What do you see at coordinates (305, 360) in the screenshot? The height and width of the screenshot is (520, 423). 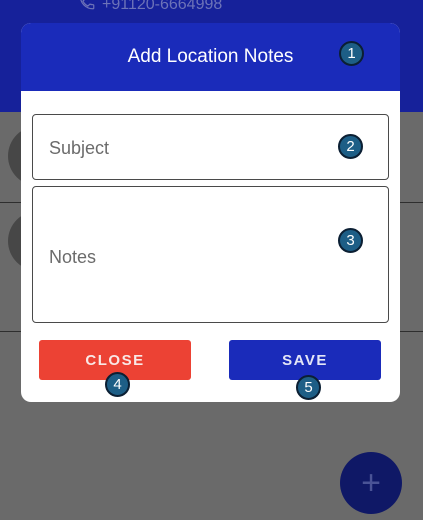 I see `save-button: SAVE` at bounding box center [305, 360].